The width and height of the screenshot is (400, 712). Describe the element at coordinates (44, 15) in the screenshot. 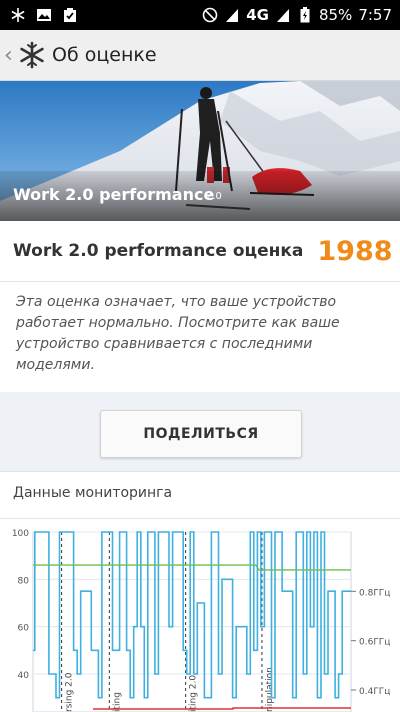

I see `image-icon` at that location.